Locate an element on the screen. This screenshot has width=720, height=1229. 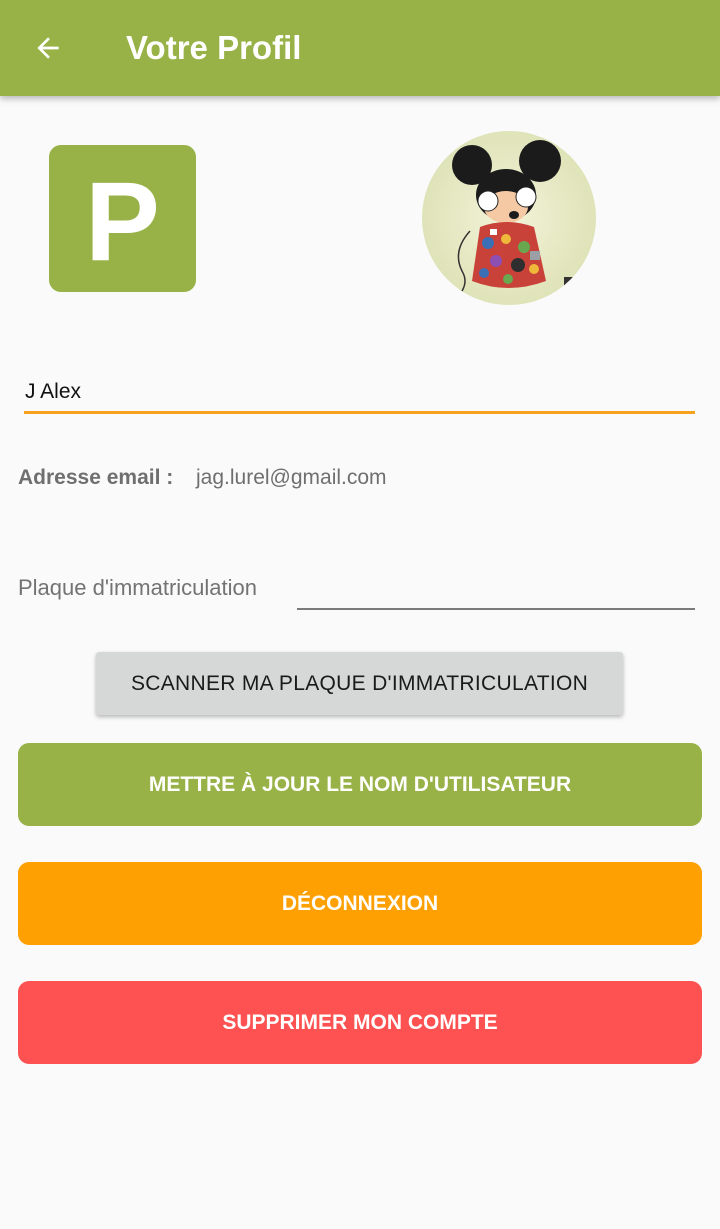
back-button is located at coordinates (48, 48).